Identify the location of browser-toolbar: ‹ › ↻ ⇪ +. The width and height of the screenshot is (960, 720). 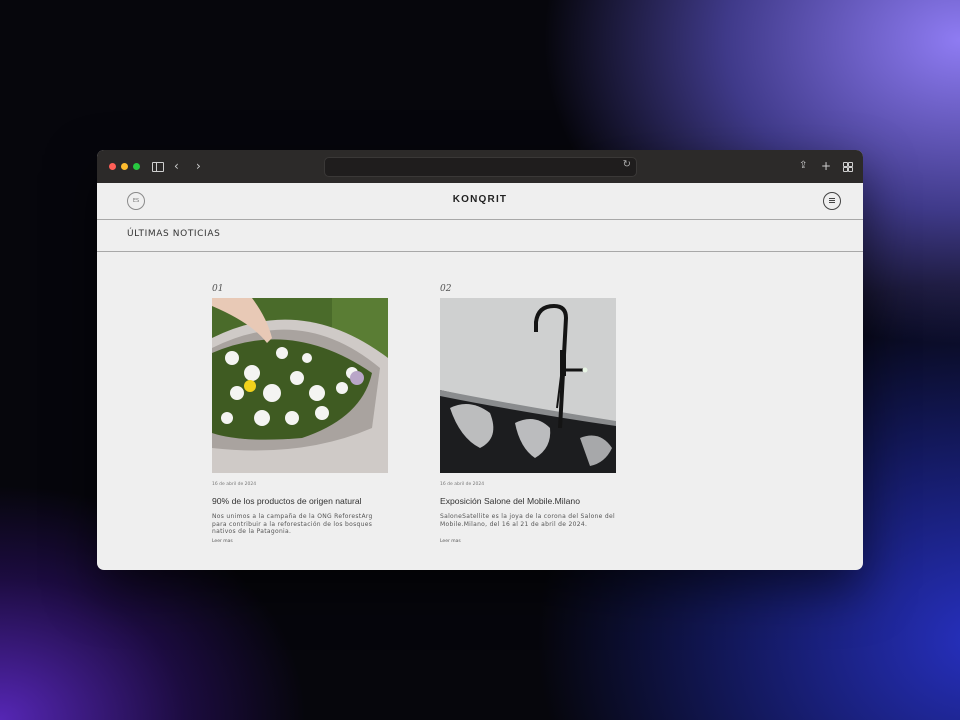
(480, 166).